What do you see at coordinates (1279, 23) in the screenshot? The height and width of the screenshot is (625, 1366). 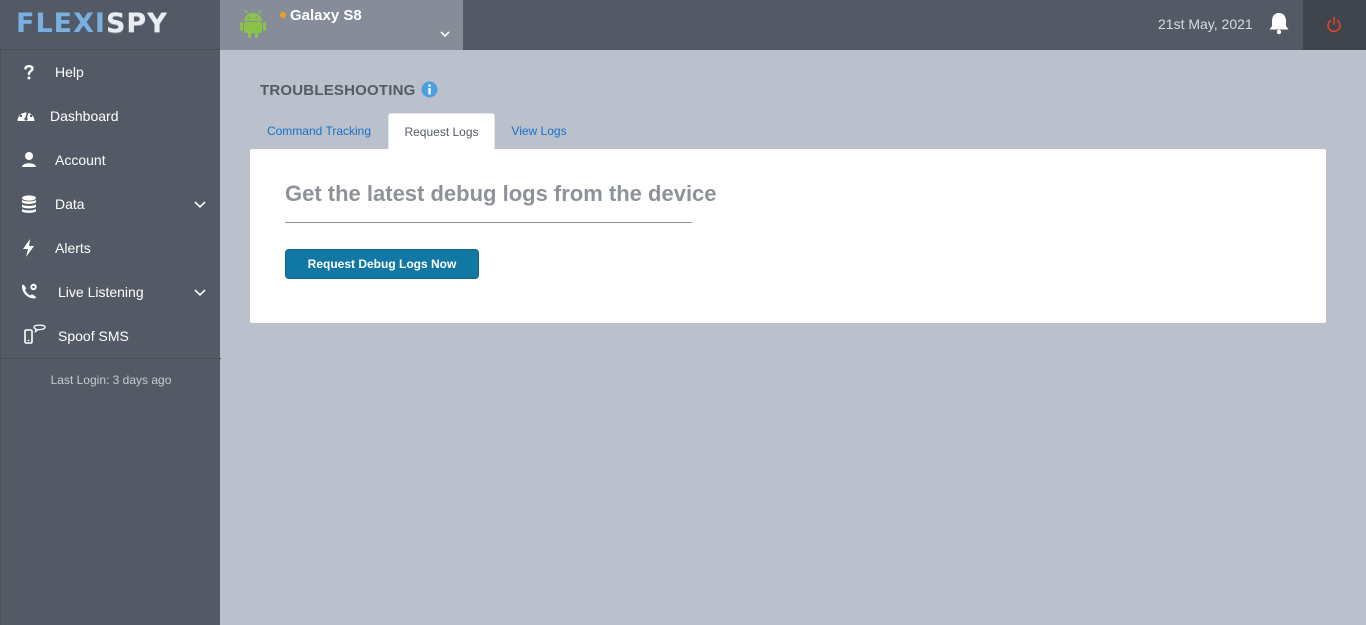 I see `bell-icon` at bounding box center [1279, 23].